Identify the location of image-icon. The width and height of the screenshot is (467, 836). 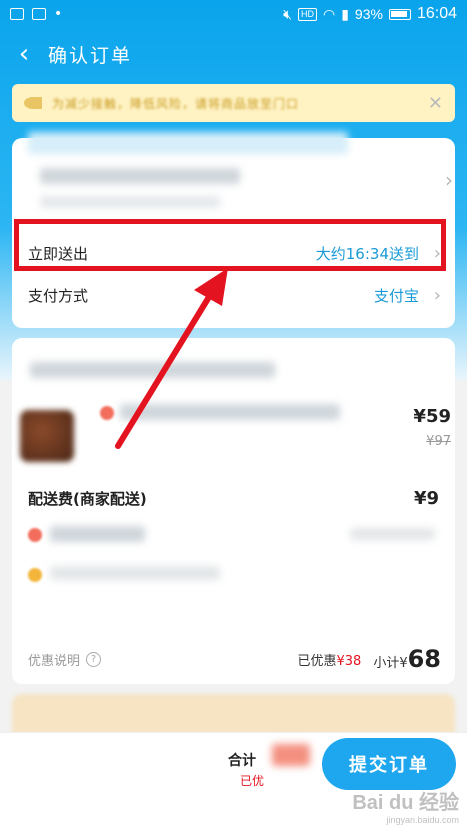
(39, 14).